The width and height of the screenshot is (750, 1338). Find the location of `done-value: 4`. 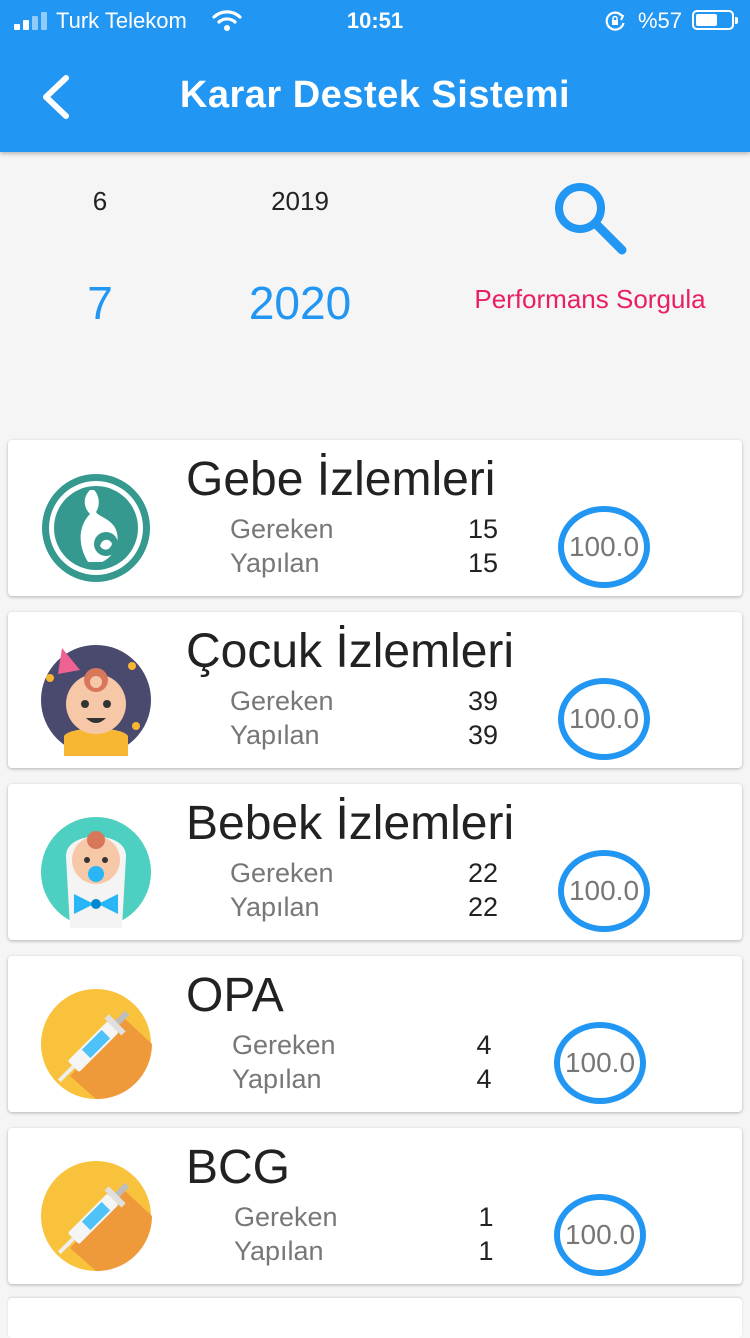

done-value: 4 is located at coordinates (484, 1079).